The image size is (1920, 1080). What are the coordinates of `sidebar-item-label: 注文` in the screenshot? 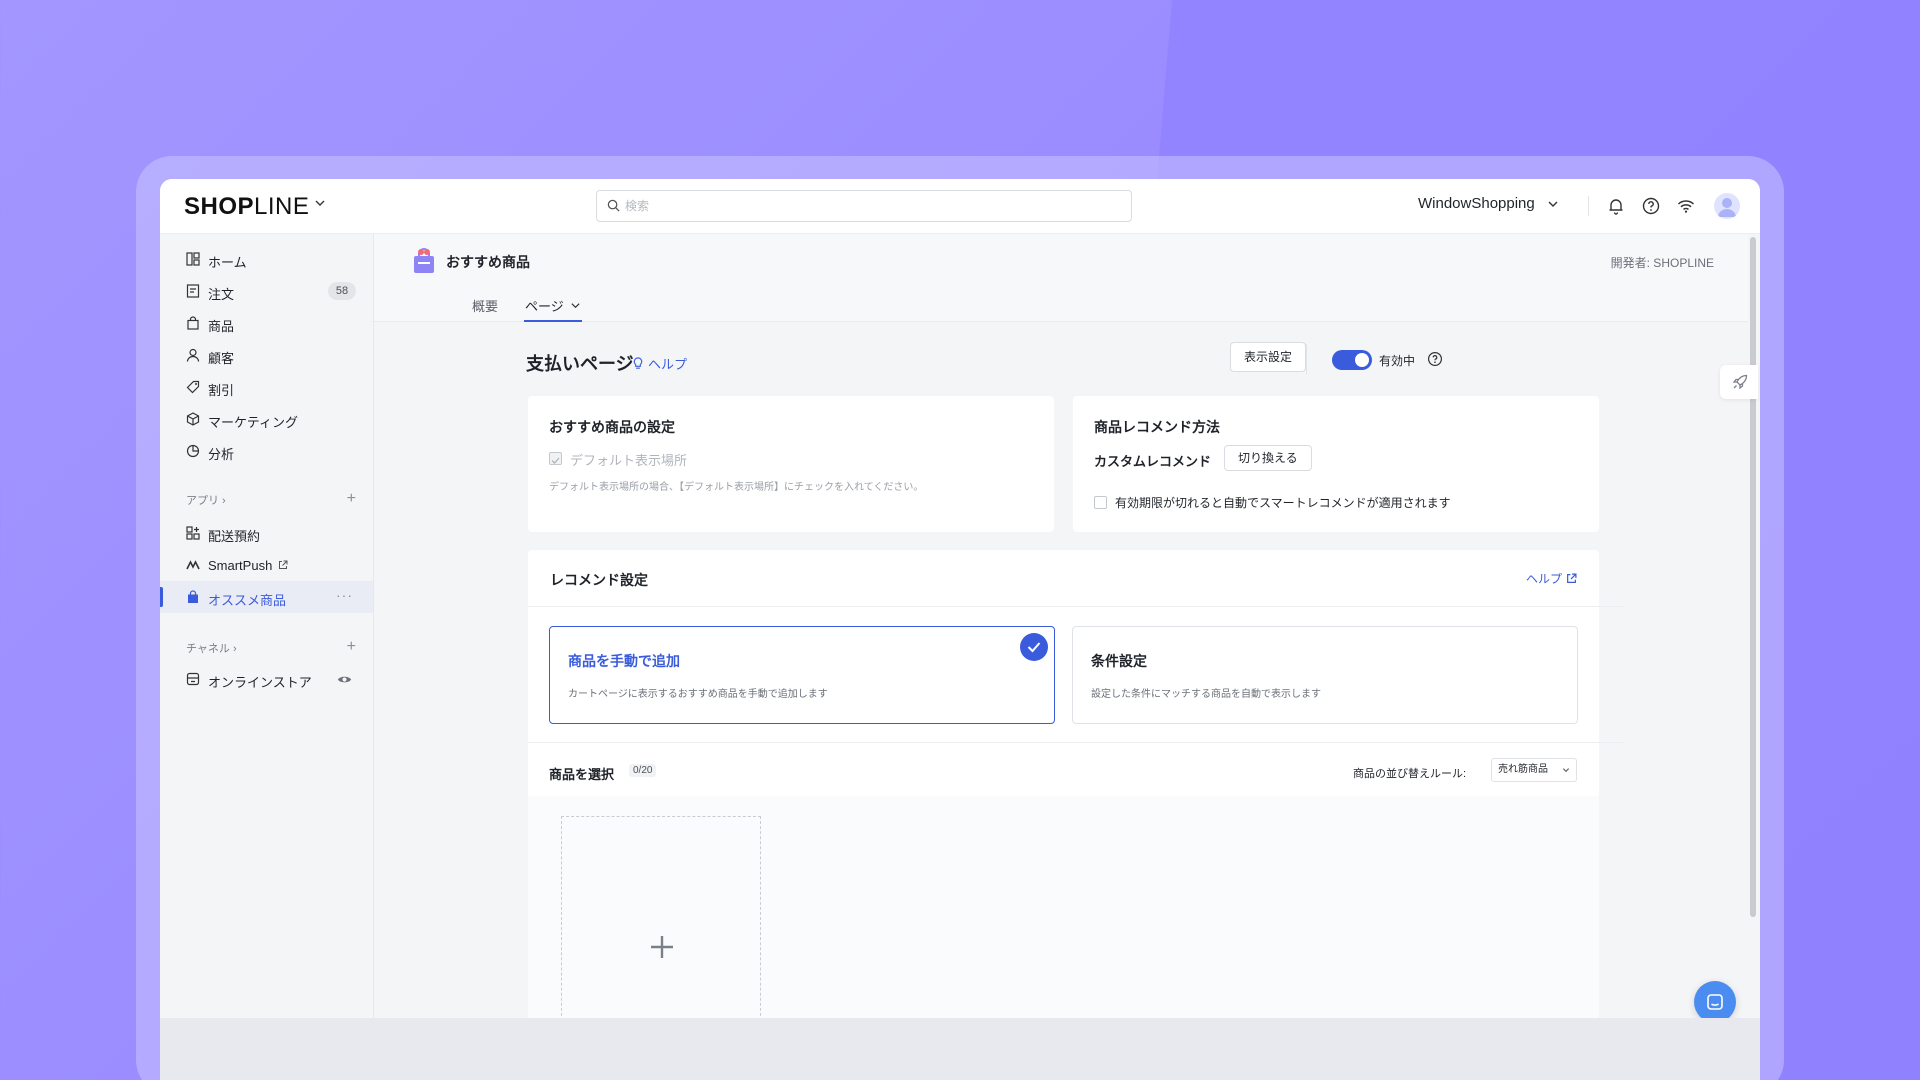 It's located at (221, 294).